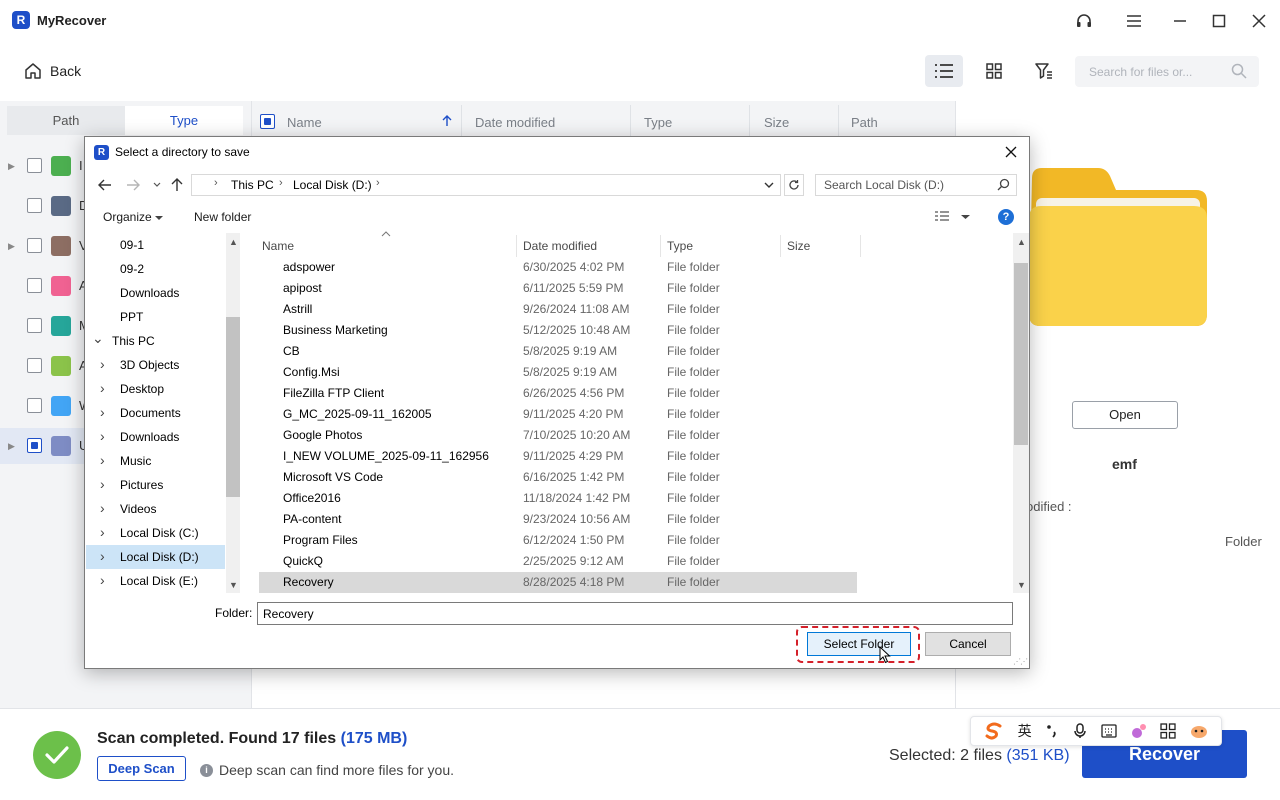 Image resolution: width=1280 pixels, height=800 pixels. Describe the element at coordinates (133, 185) in the screenshot. I see `nav-forward-arrow-icon` at that location.